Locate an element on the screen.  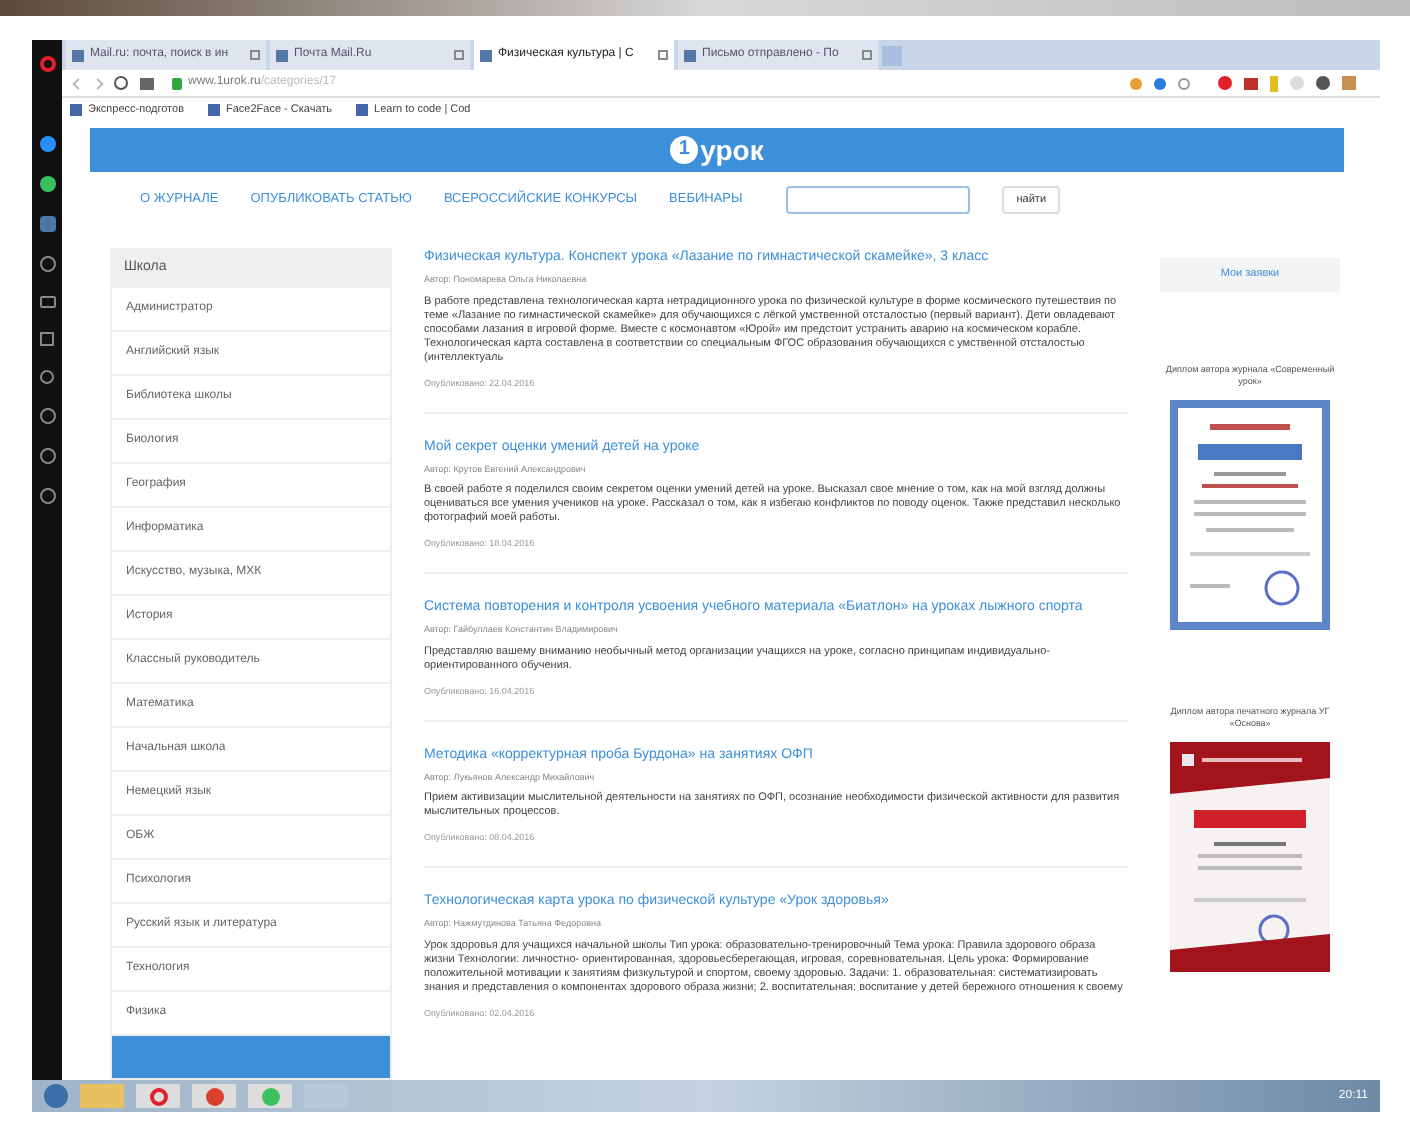
block-icon is located at coordinates (1225, 83).